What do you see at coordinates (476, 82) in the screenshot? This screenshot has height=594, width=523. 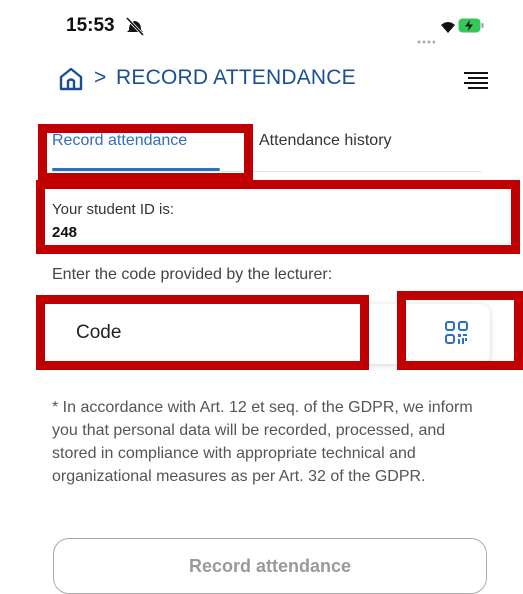 I see `menu-icon` at bounding box center [476, 82].